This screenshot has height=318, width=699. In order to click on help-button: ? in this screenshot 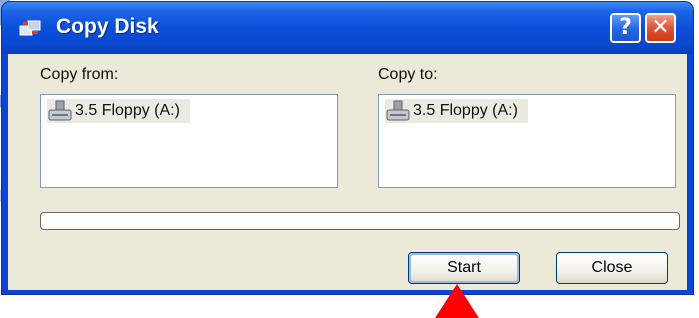, I will do `click(625, 28)`.